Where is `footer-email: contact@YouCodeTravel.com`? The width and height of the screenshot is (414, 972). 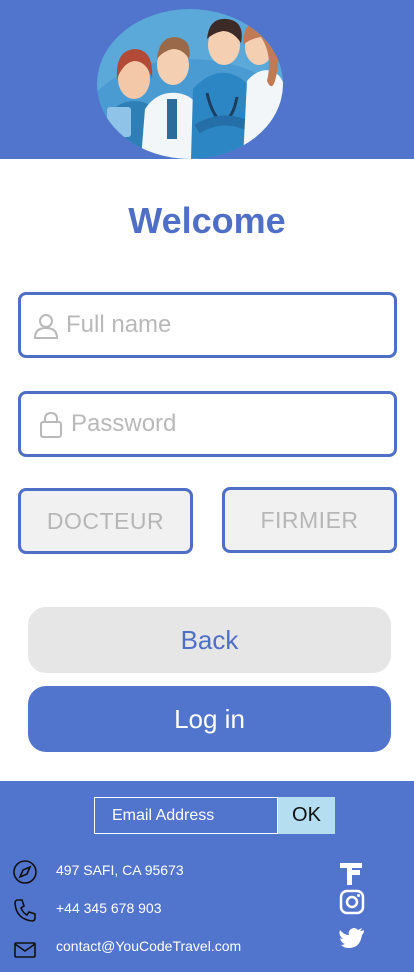
footer-email: contact@YouCodeTravel.com is located at coordinates (149, 946).